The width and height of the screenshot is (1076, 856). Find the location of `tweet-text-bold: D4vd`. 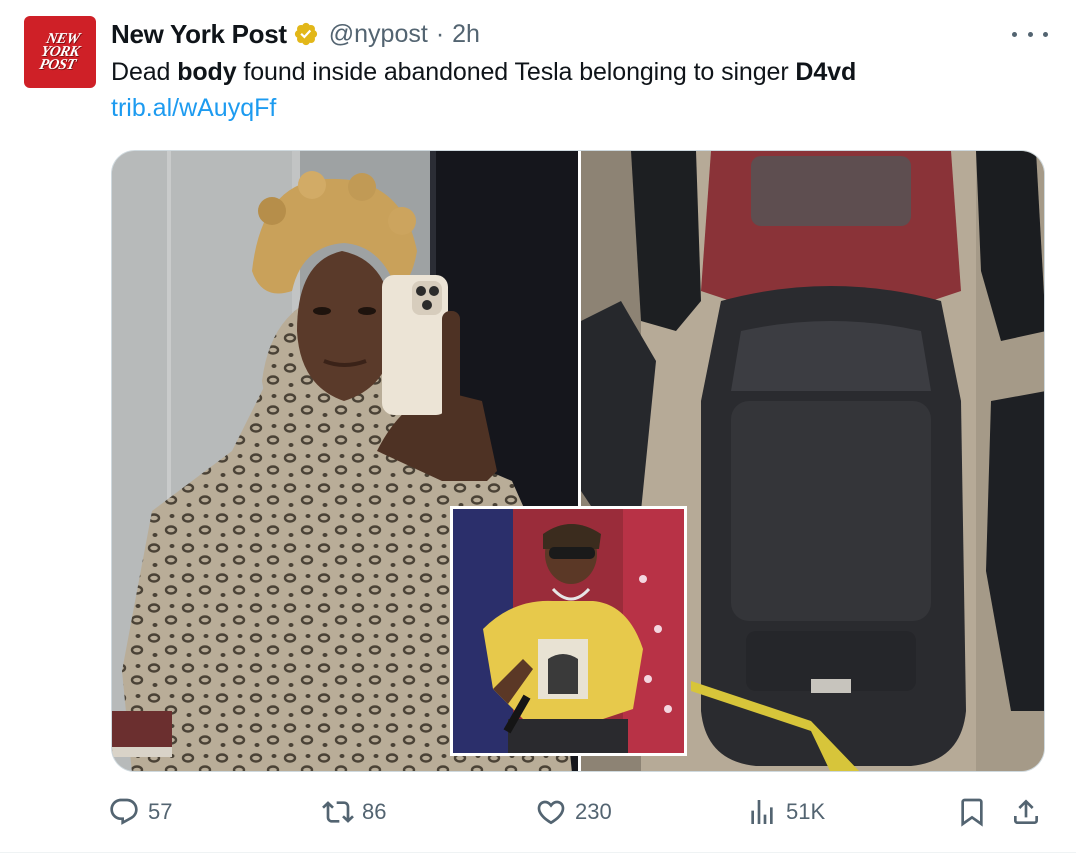

tweet-text-bold: D4vd is located at coordinates (826, 72).